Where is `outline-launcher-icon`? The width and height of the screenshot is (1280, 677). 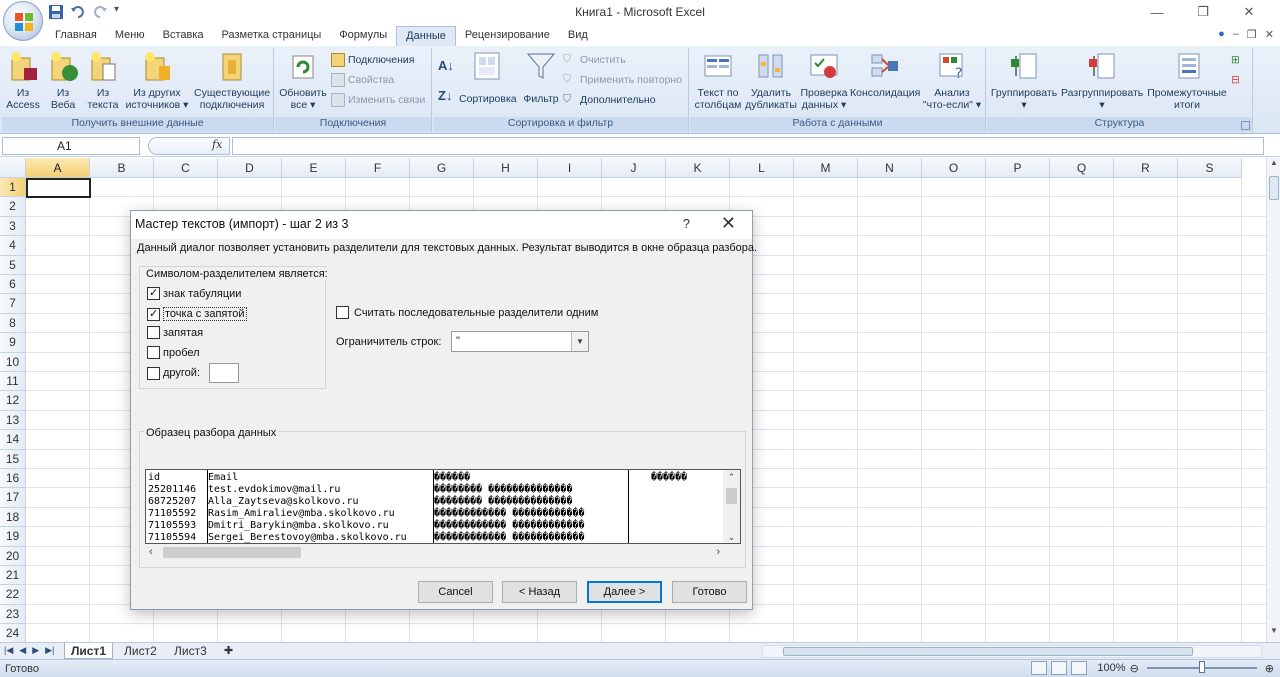 outline-launcher-icon is located at coordinates (1245, 125).